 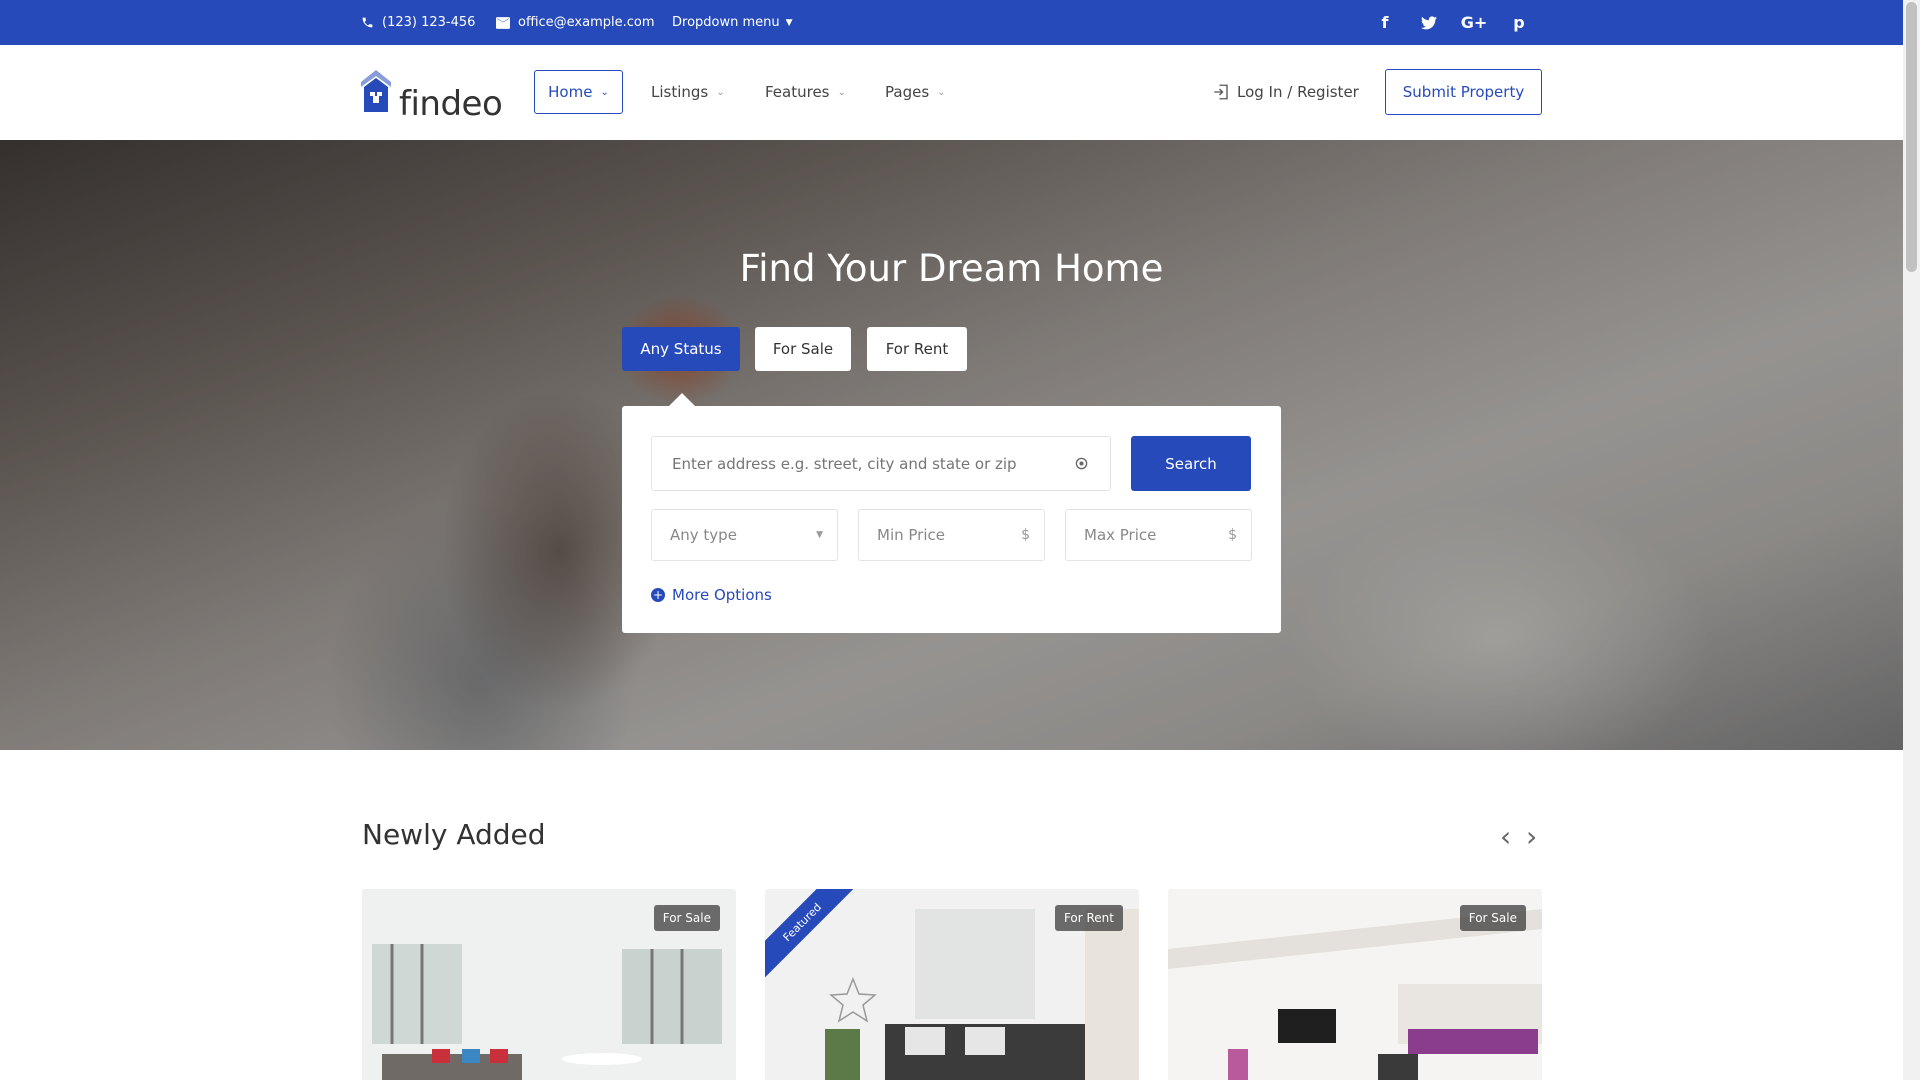 I want to click on listing-card: Featured For Rent, so click(x=952, y=984).